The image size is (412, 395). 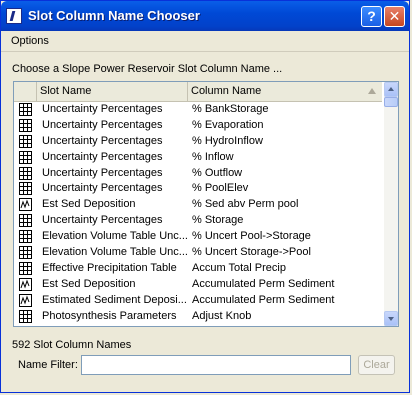 I want to click on table-row: Est Sed Deposition % Sed abv Perm pool, so click(x=198, y=205).